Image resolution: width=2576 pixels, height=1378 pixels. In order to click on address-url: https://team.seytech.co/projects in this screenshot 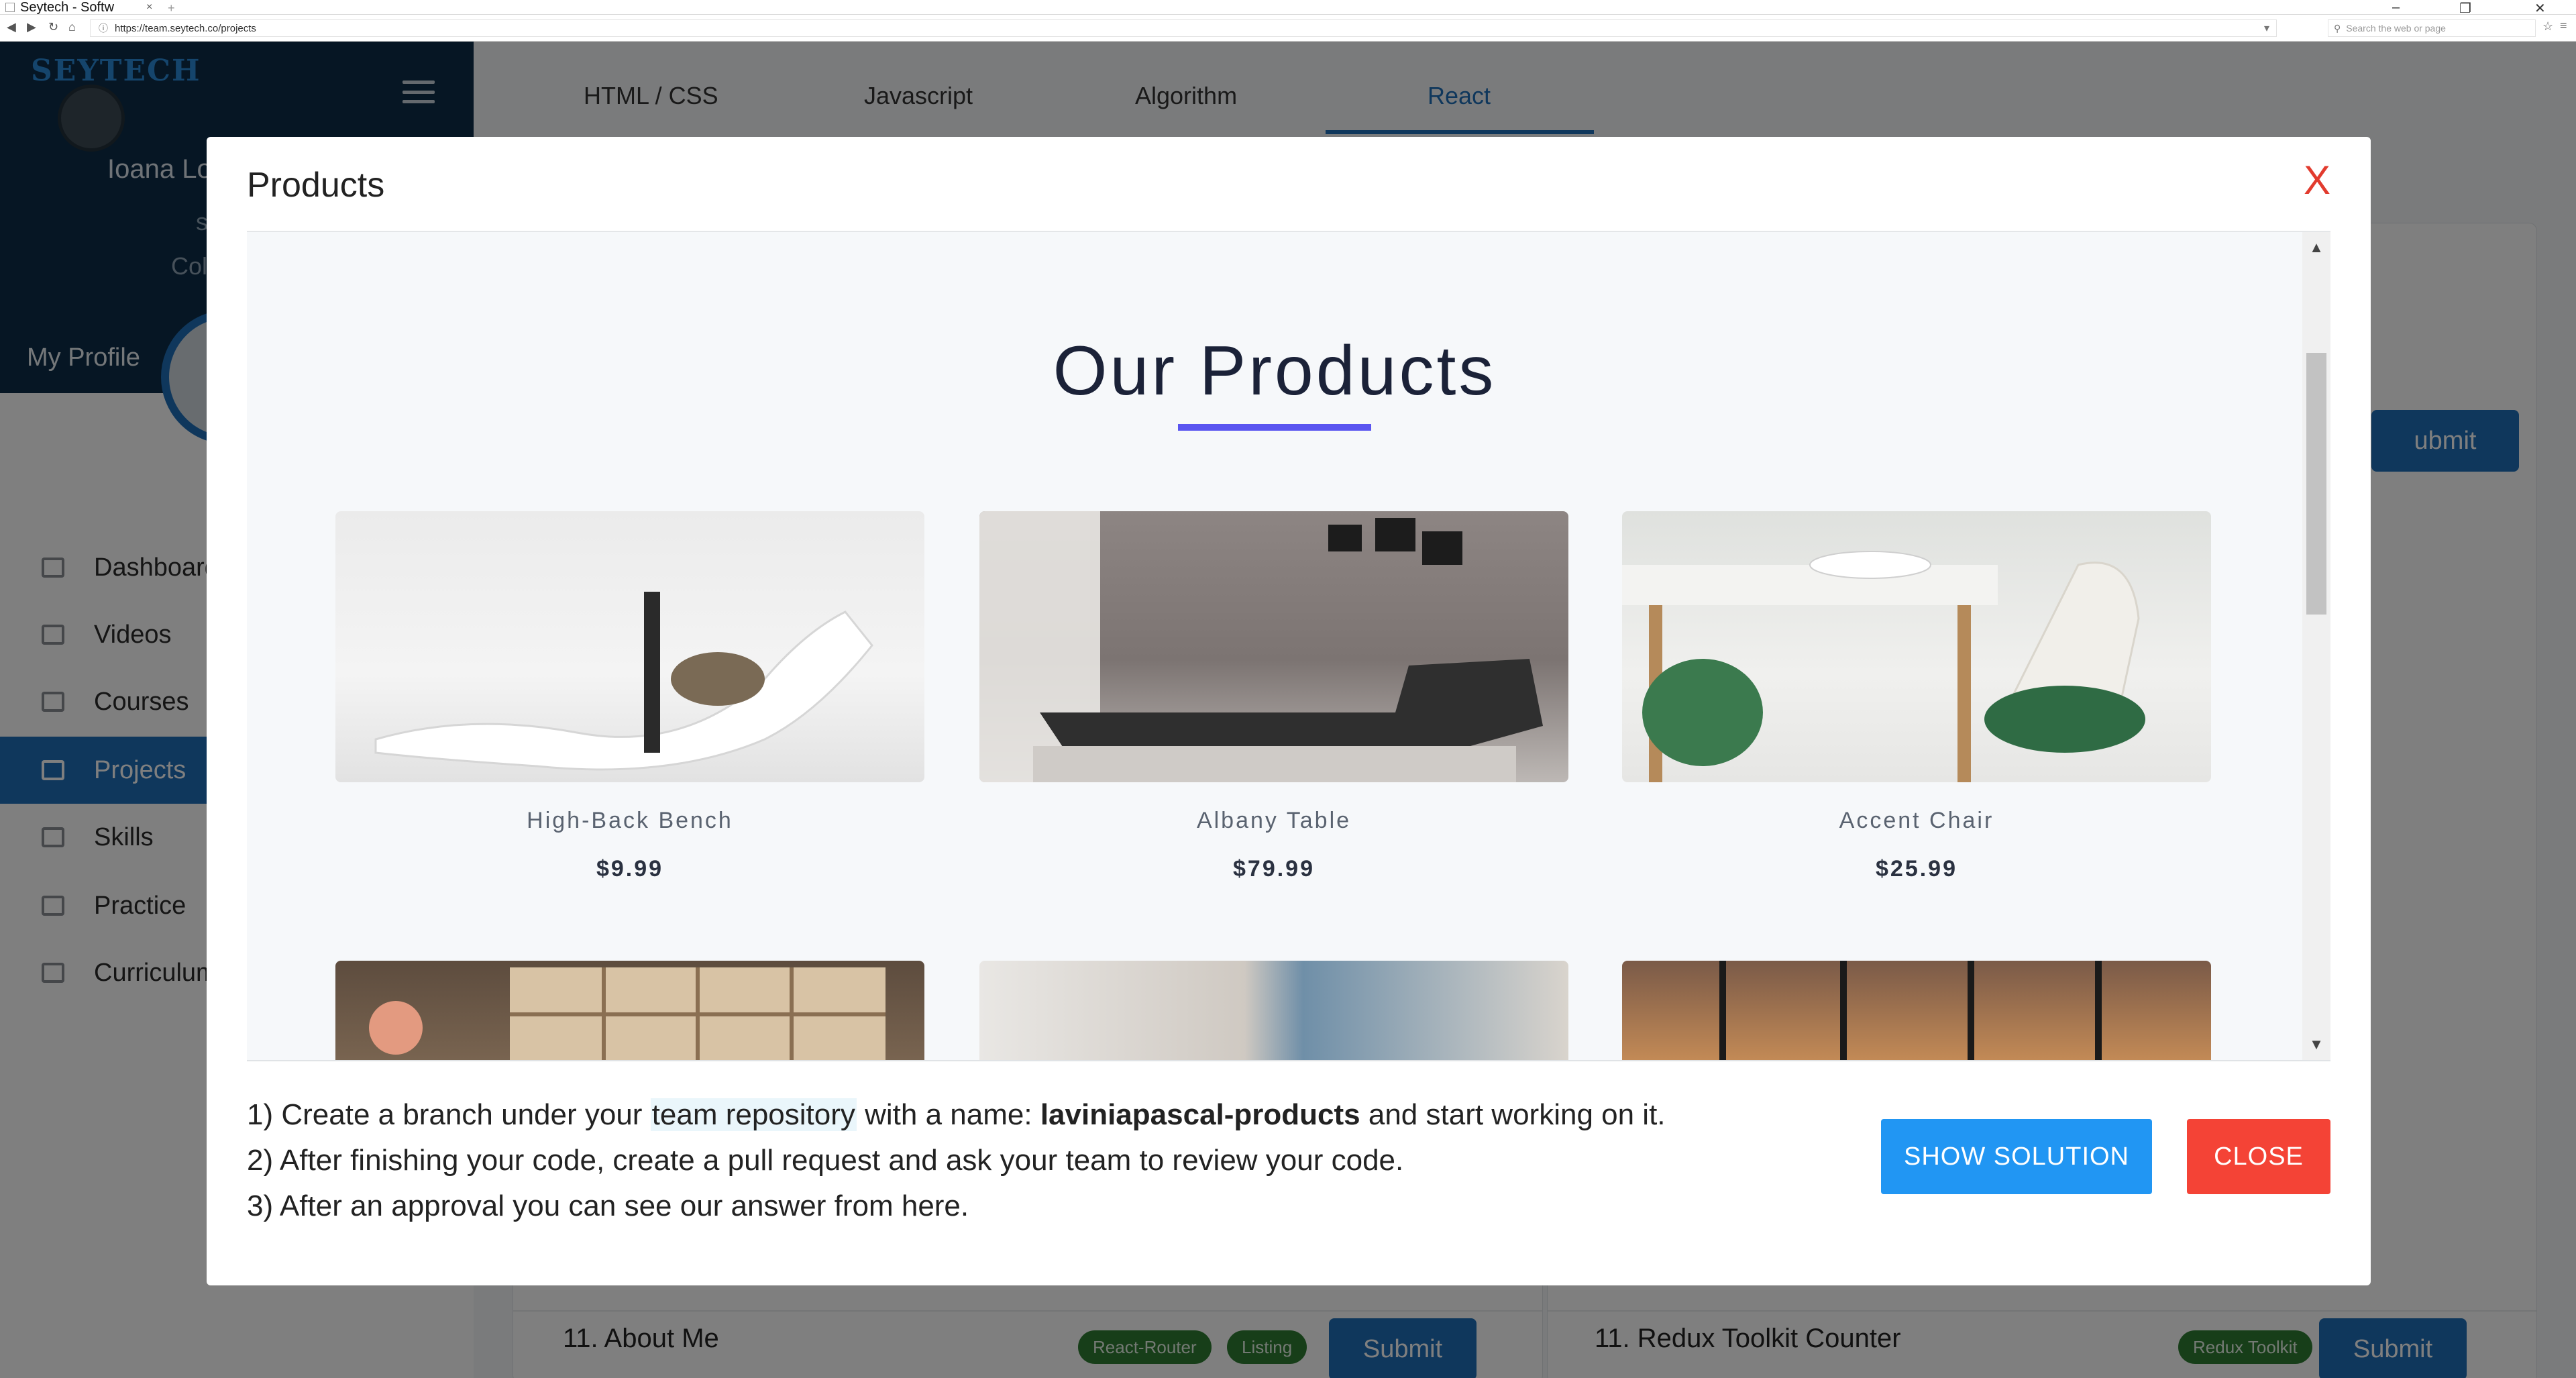, I will do `click(185, 28)`.